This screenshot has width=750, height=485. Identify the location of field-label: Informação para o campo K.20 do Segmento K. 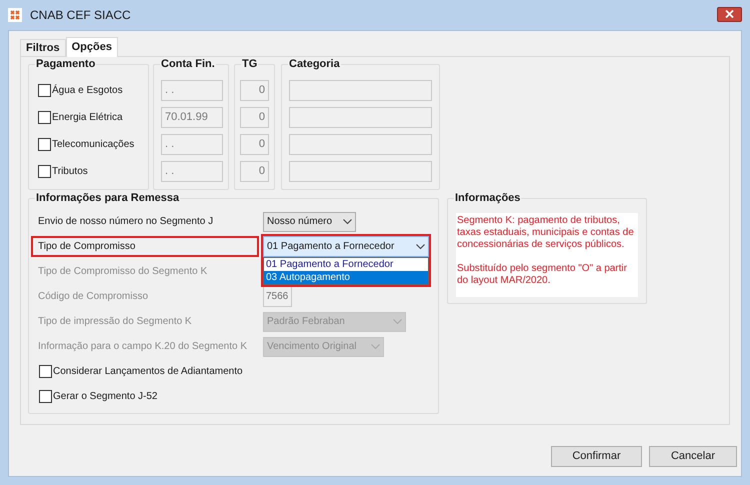
(143, 347).